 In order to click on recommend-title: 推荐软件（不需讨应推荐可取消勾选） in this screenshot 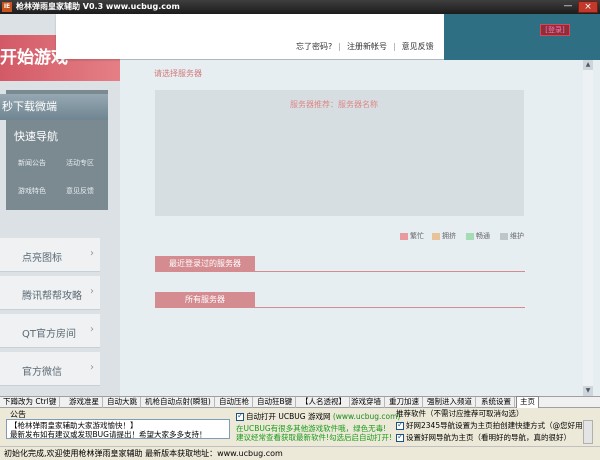, I will do `click(460, 413)`.